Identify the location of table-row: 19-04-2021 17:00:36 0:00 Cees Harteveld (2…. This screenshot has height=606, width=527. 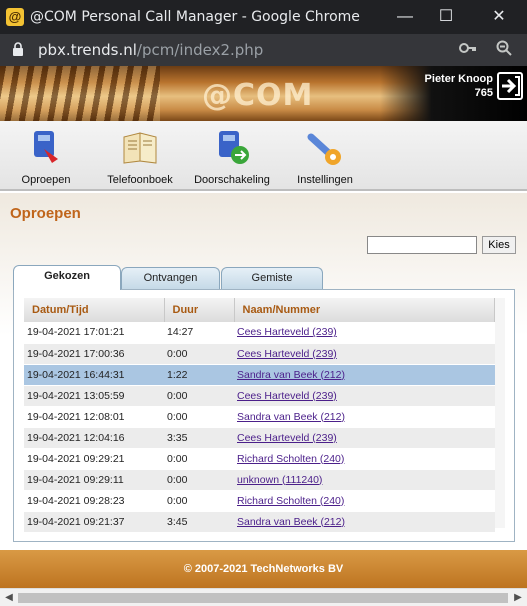
(259, 354).